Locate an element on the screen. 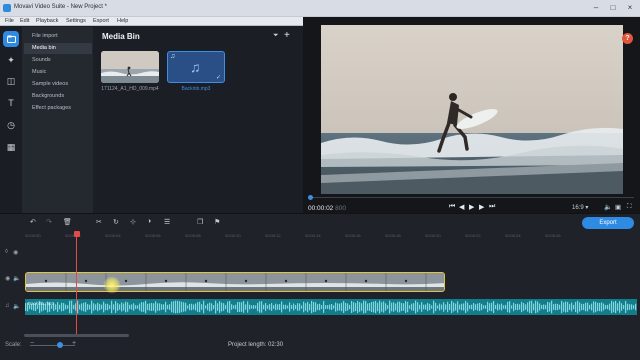 The height and width of the screenshot is (360, 640). media-thumbnail-audio: ♫ ♫ ✓ is located at coordinates (196, 67).